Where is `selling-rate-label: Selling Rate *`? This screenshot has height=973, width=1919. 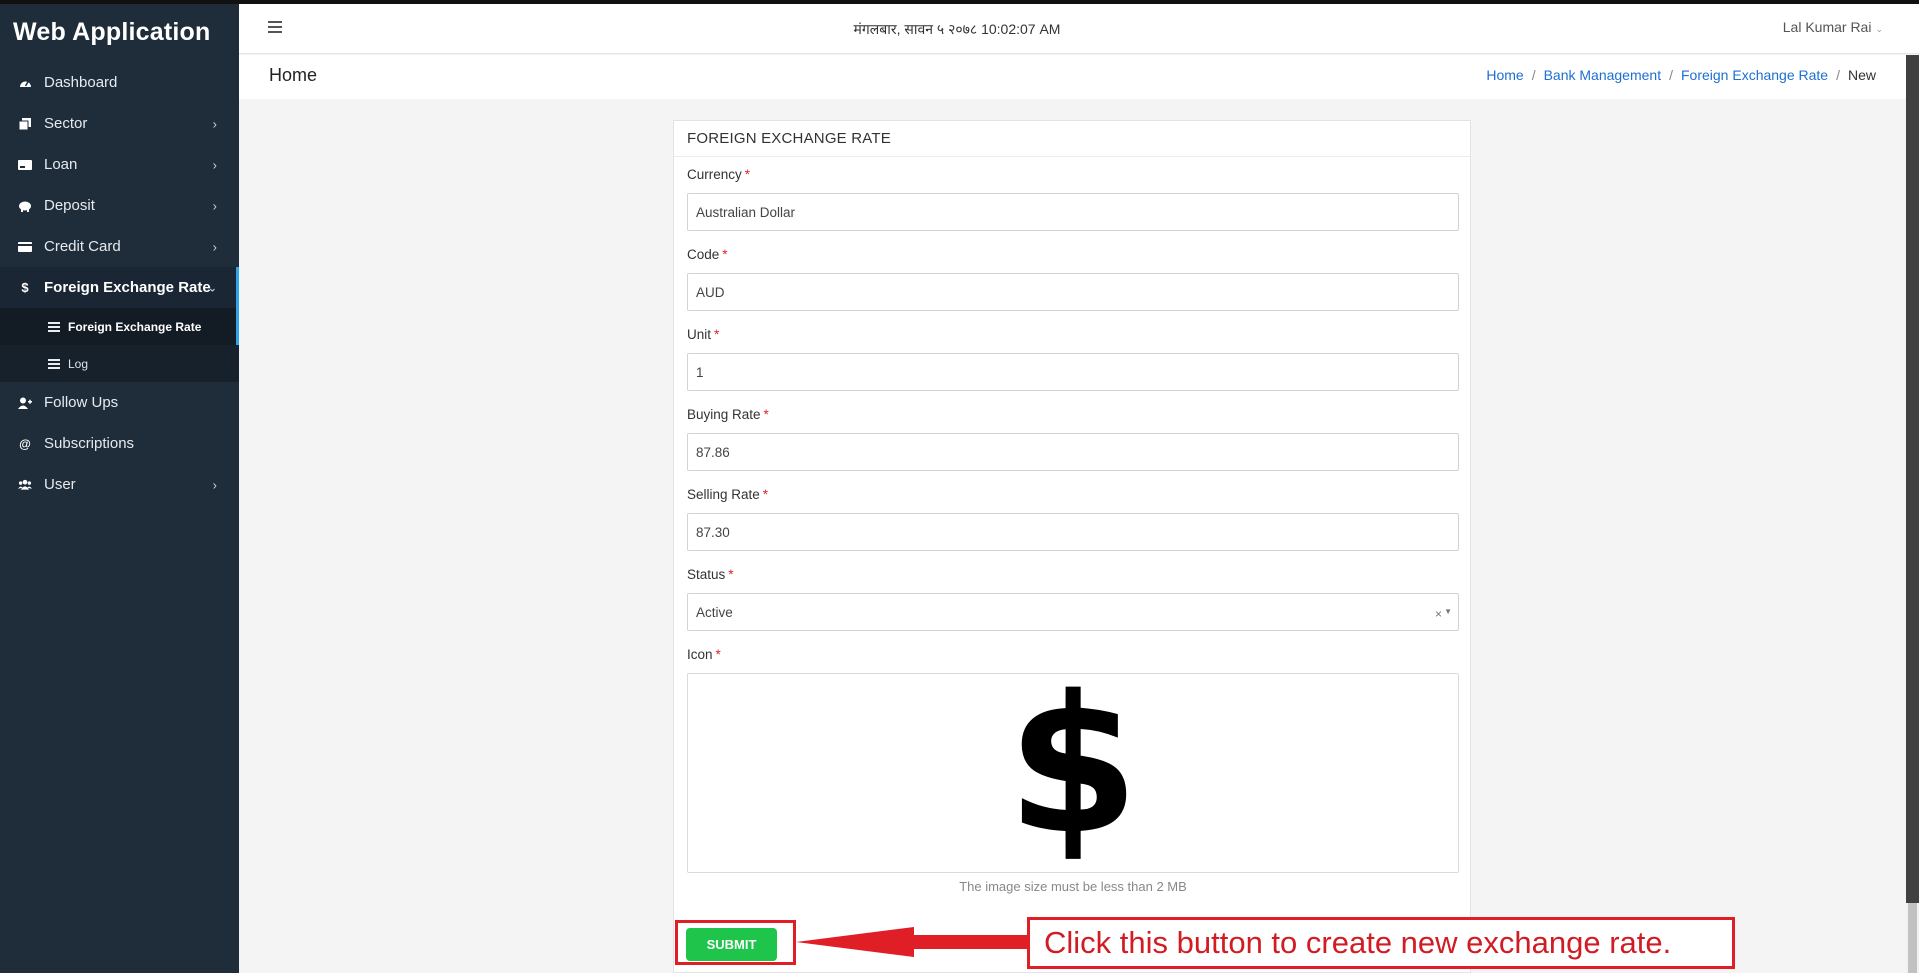
selling-rate-label: Selling Rate * is located at coordinates (728, 494).